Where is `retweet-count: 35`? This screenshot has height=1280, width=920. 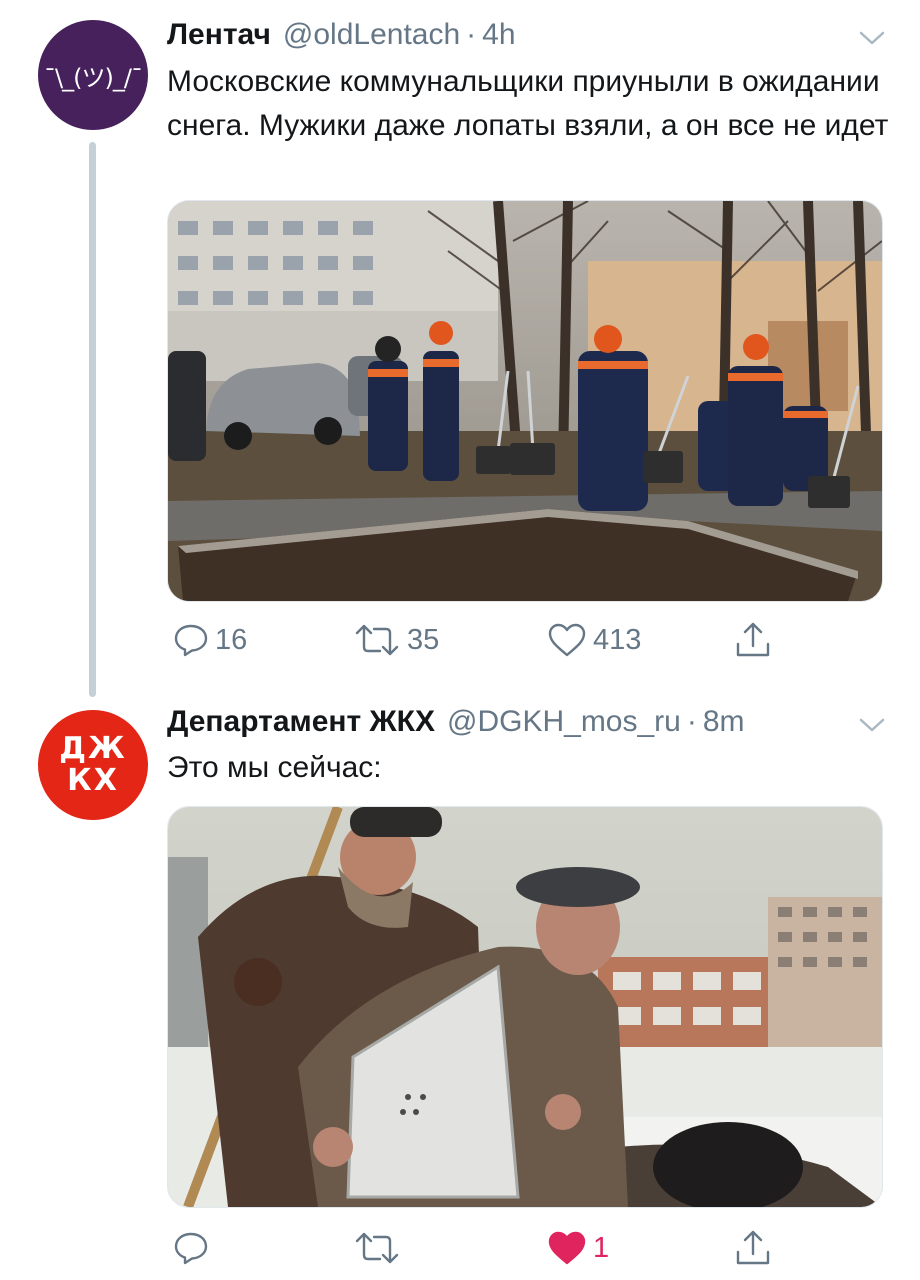
retweet-count: 35 is located at coordinates (423, 639).